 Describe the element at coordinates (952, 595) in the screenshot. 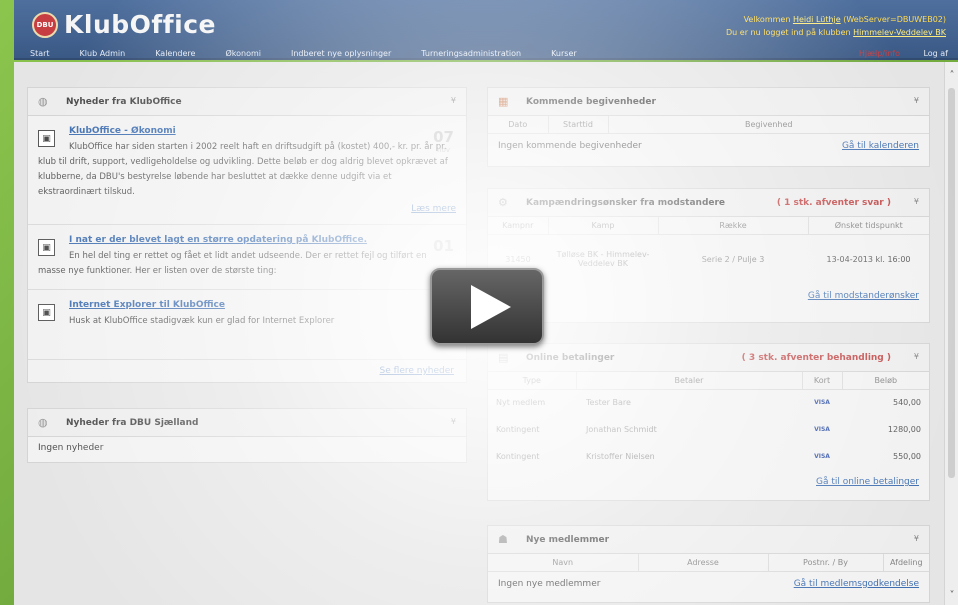

I see `scroll-down-icon: ˅` at that location.